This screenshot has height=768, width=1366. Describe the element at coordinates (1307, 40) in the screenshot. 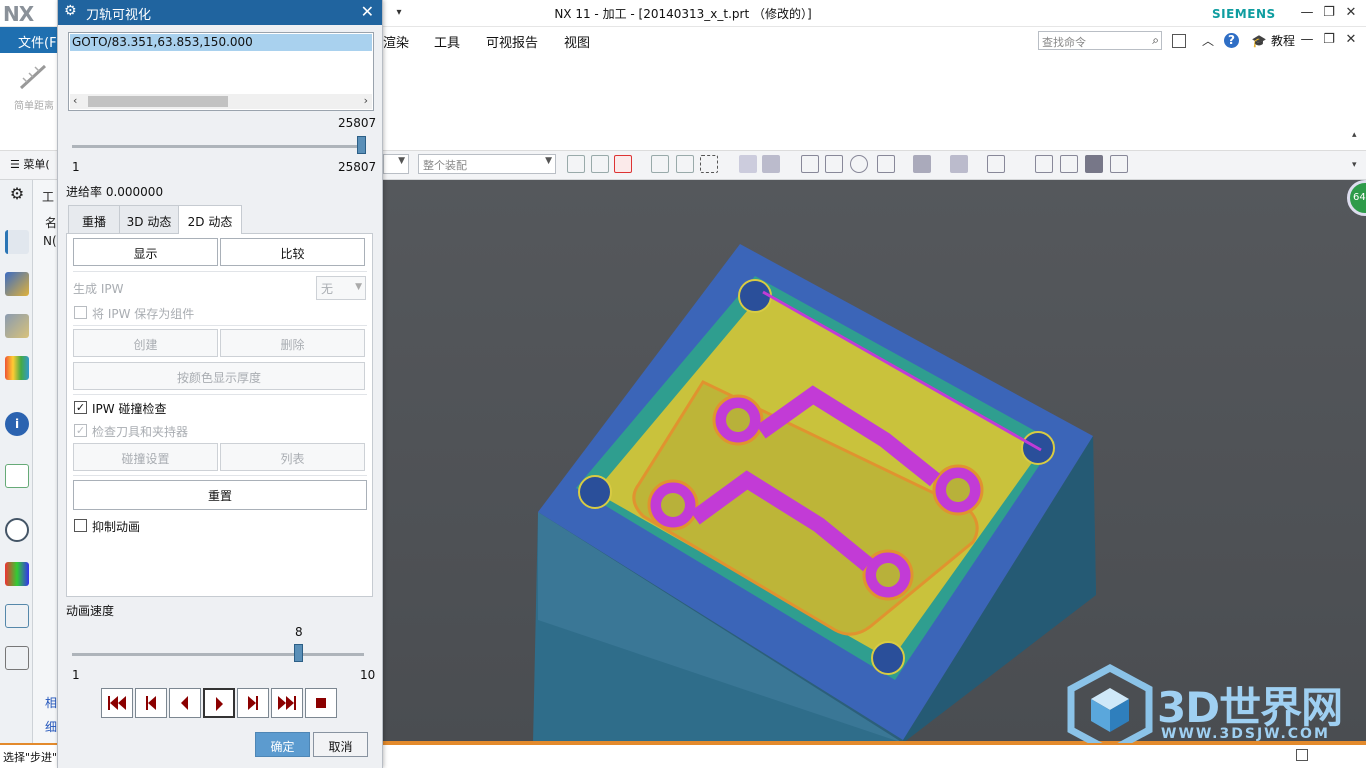

I see `doc-minimize-icon: —` at that location.